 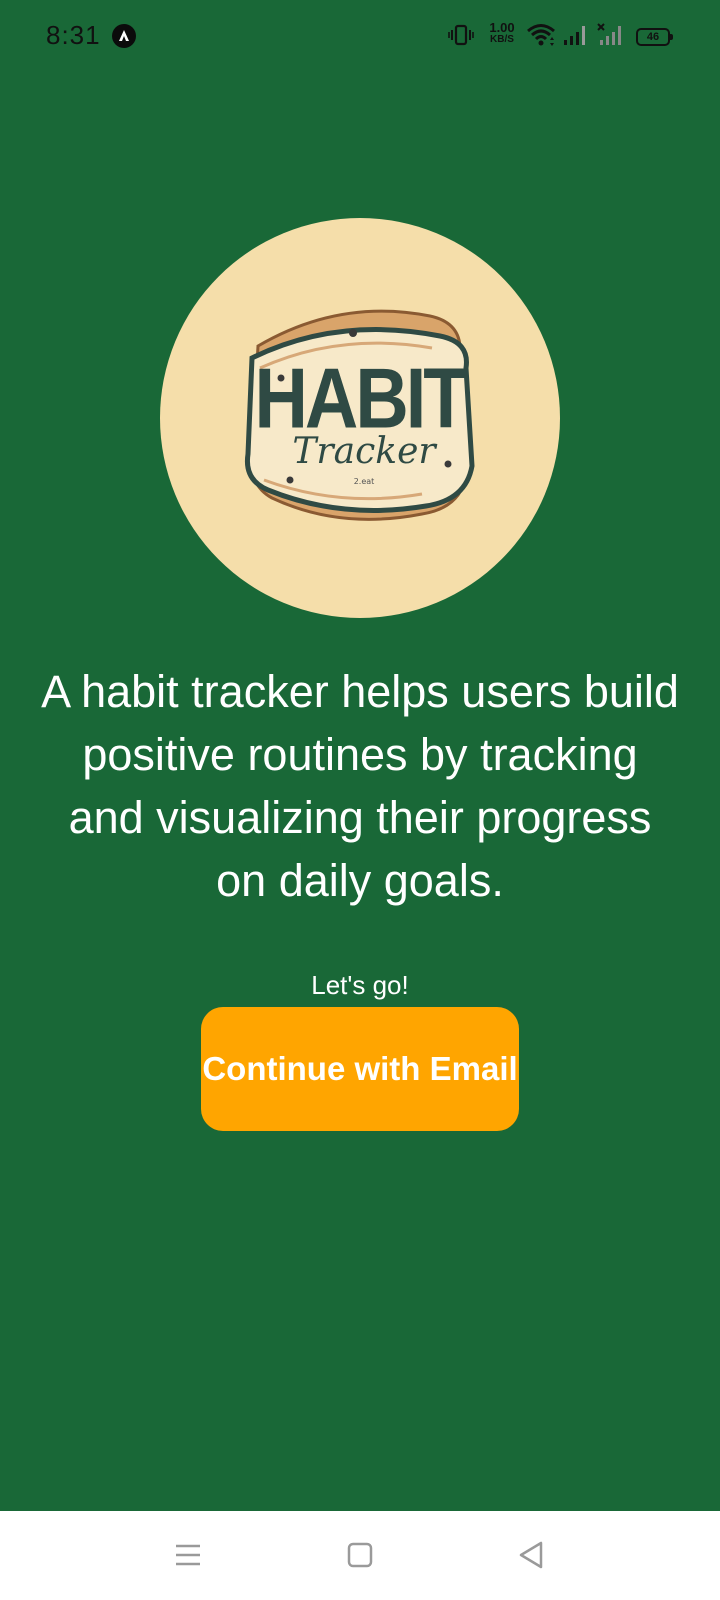 I want to click on logo-subtitle: Tracker, so click(x=364, y=451).